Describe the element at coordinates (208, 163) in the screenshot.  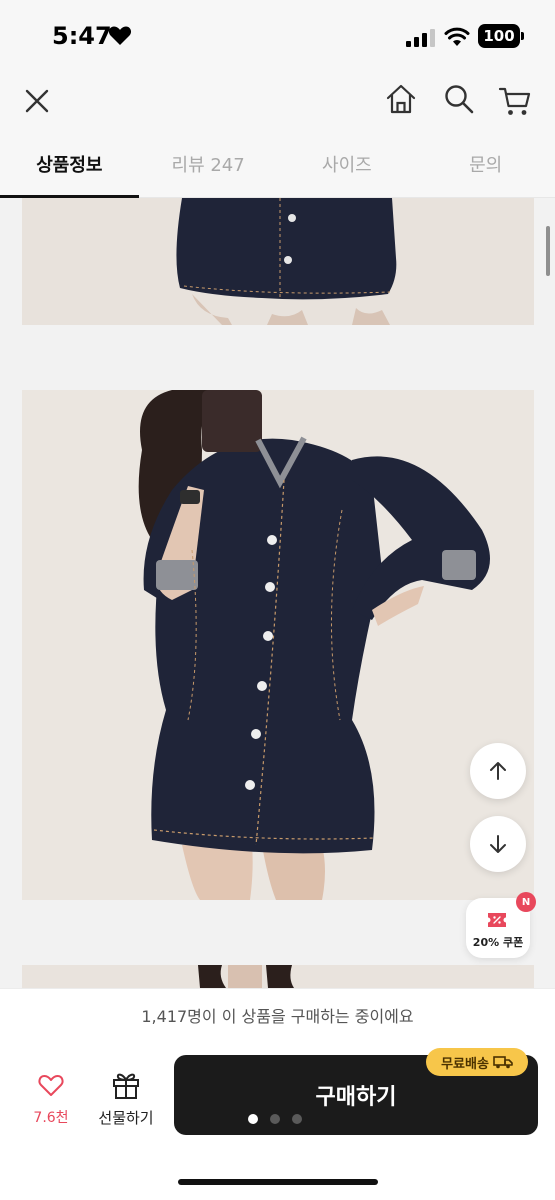
I see `tab-reviews: 리뷰 247` at that location.